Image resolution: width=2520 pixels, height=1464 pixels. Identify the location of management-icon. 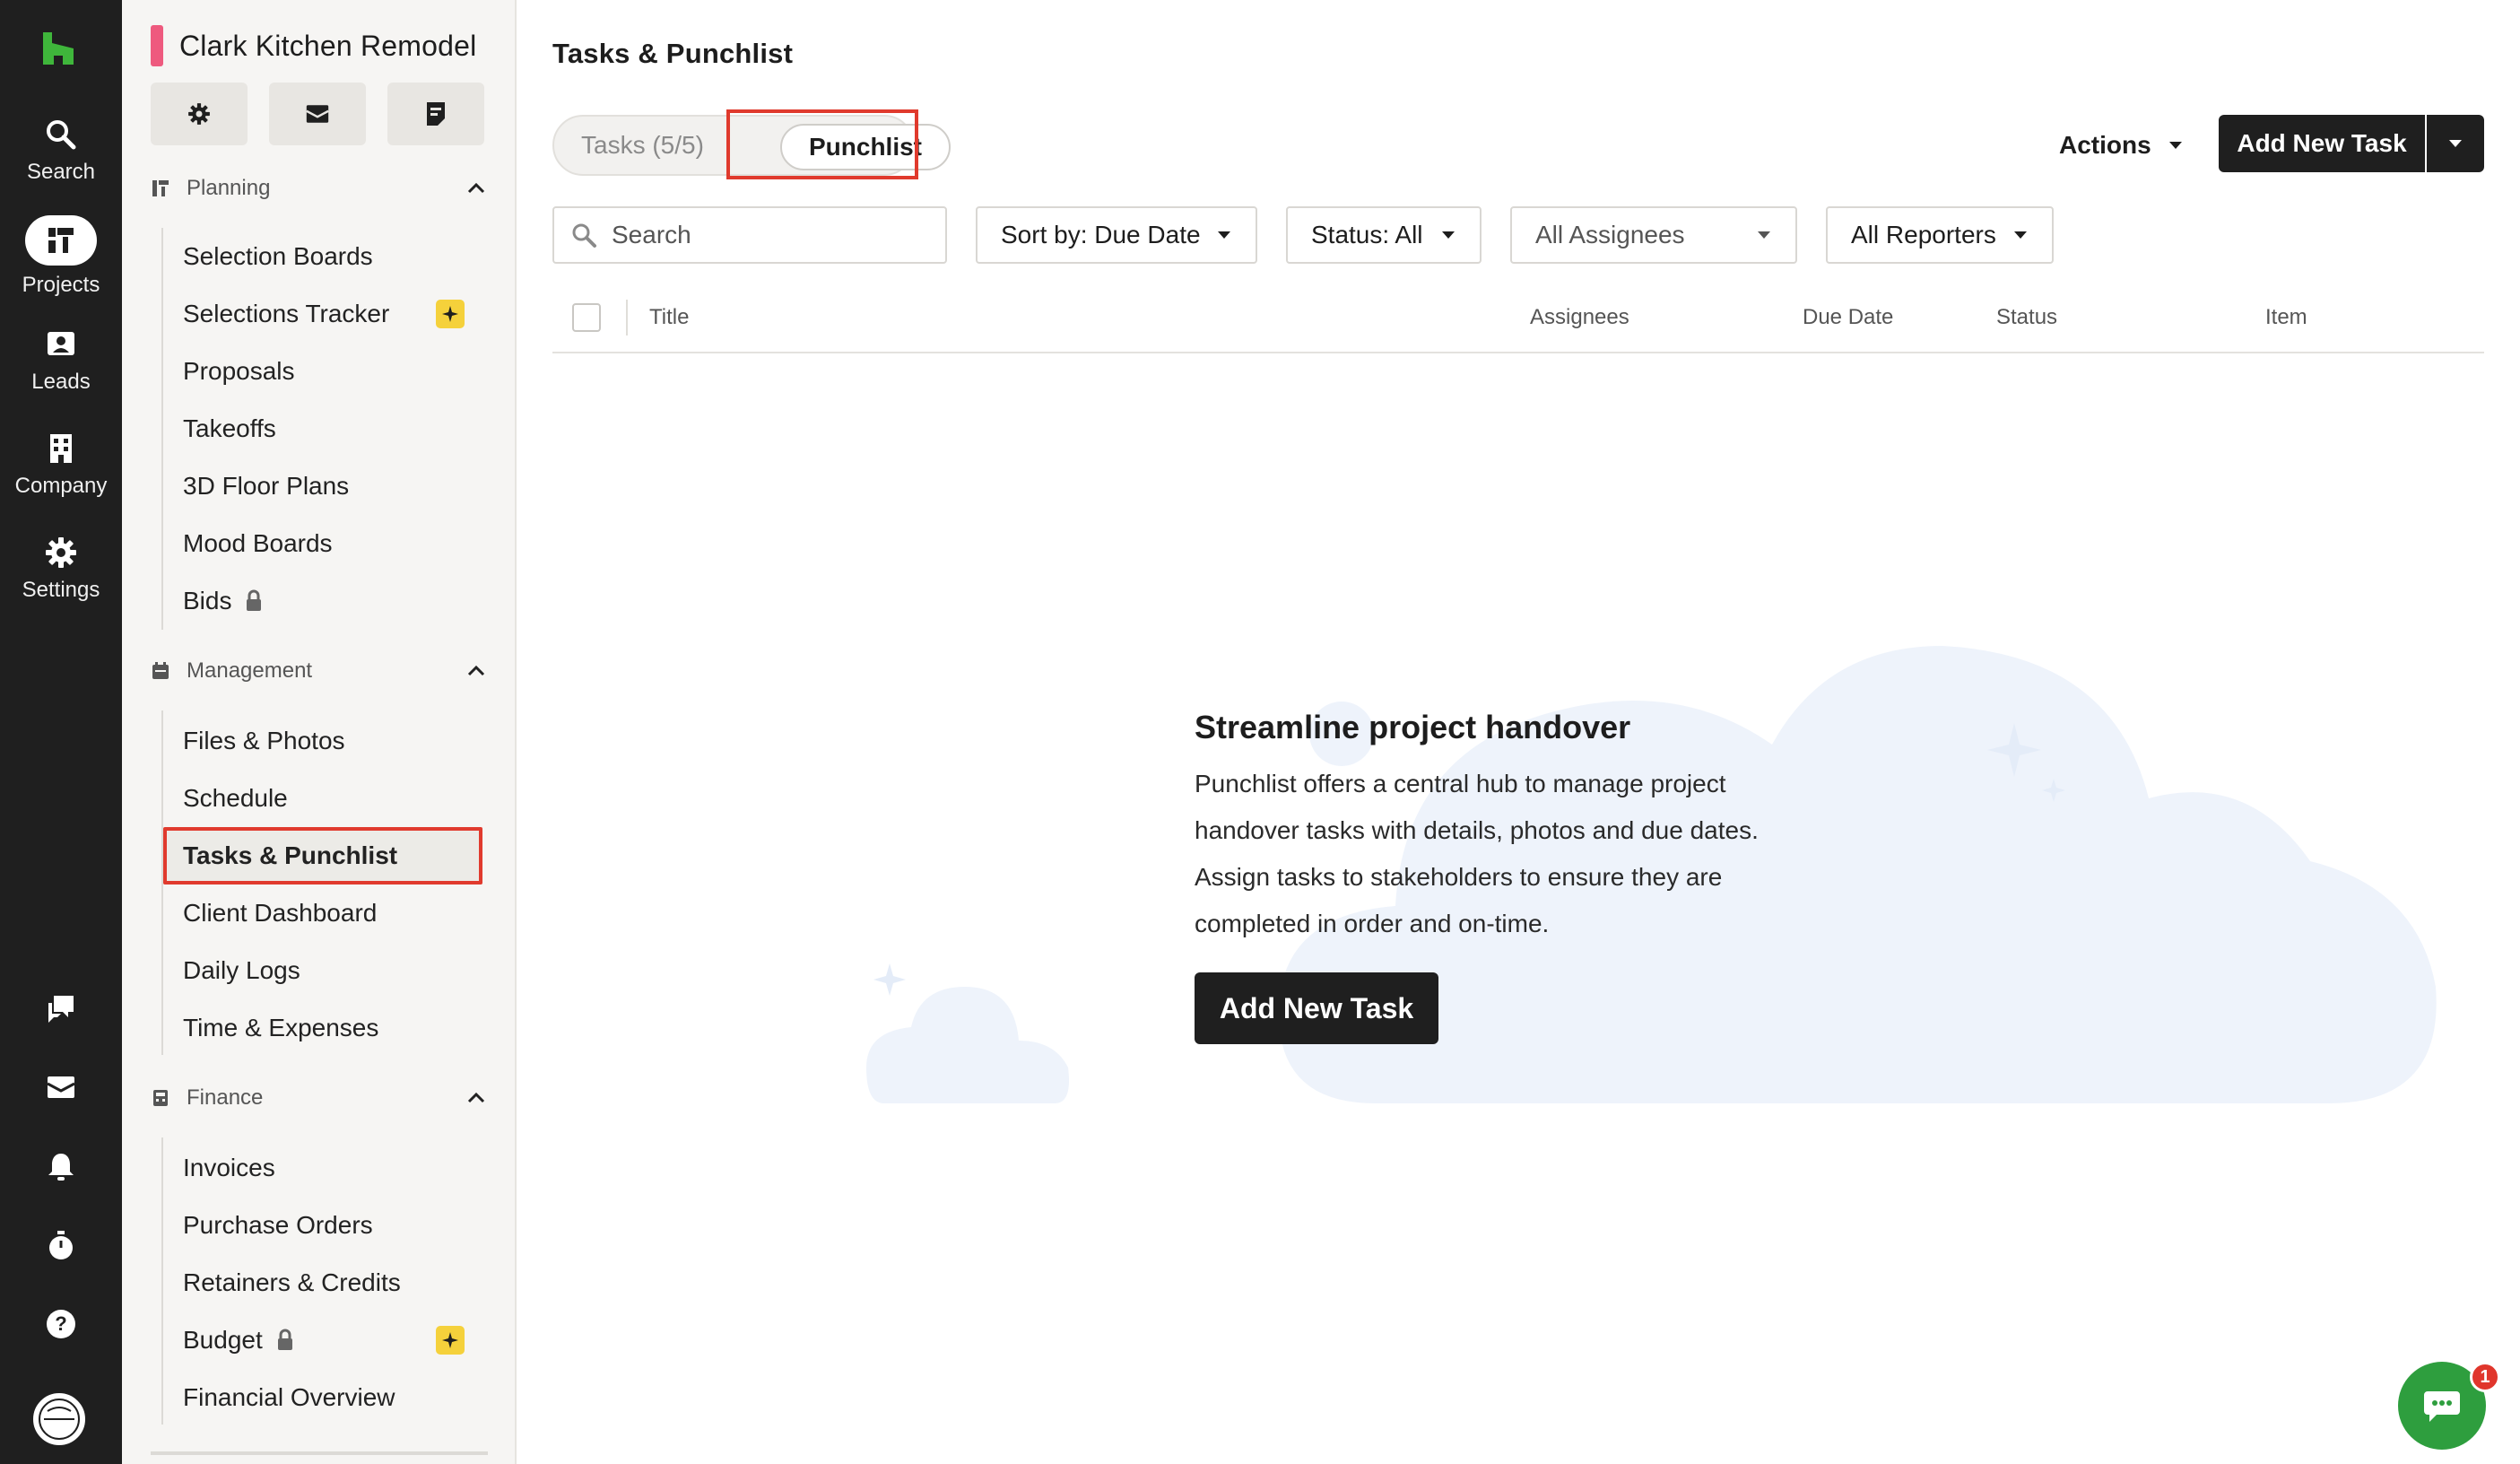
(160, 670).